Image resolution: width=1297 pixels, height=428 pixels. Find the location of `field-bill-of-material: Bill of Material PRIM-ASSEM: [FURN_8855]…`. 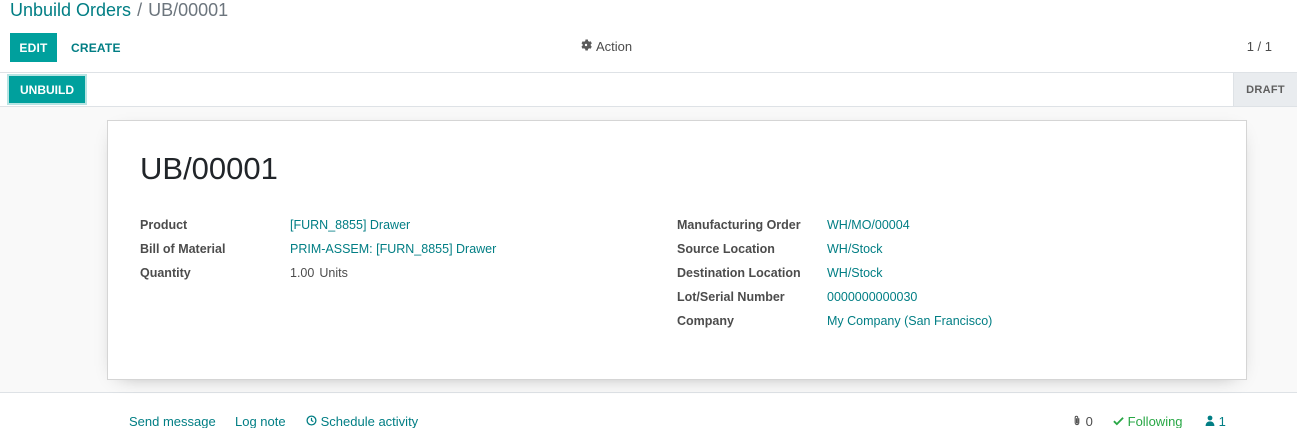

field-bill-of-material: Bill of Material PRIM-ASSEM: [FURN_8855]… is located at coordinates (318, 249).